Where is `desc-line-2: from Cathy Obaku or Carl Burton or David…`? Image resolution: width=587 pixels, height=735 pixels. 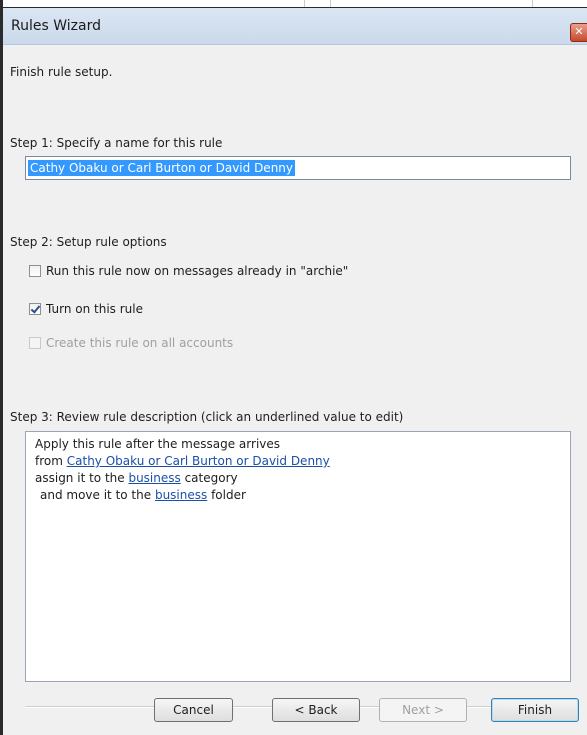
desc-line-2: from Cathy Obaku or Carl Burton or David… is located at coordinates (182, 461).